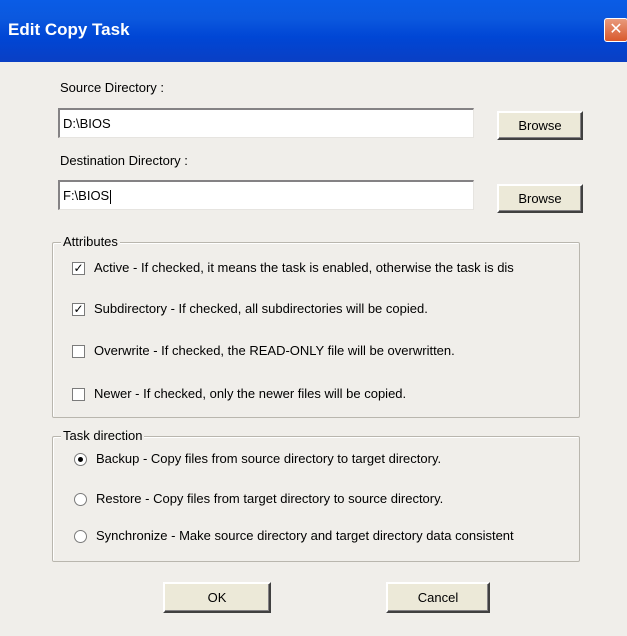 The width and height of the screenshot is (627, 636). What do you see at coordinates (438, 597) in the screenshot?
I see `cancel-button: Cancel` at bounding box center [438, 597].